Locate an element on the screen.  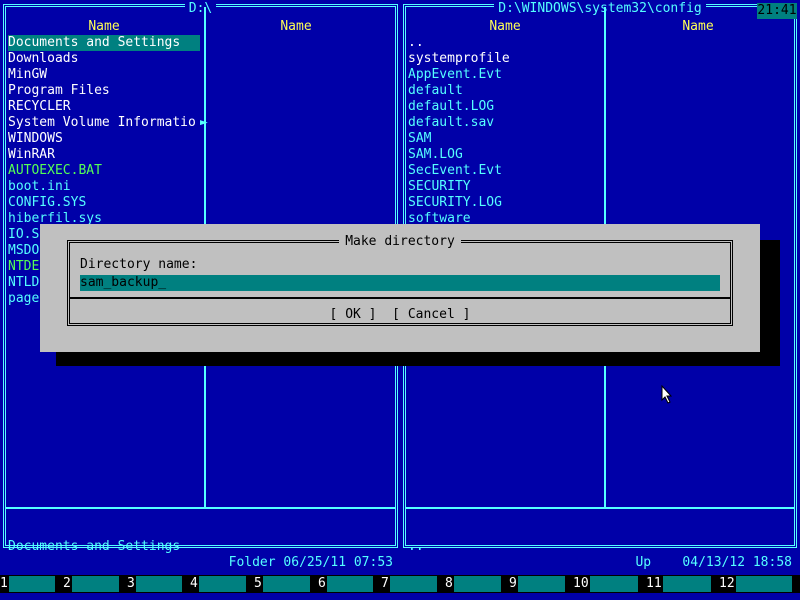
list-item: CONFIG.SYS is located at coordinates (104, 203).